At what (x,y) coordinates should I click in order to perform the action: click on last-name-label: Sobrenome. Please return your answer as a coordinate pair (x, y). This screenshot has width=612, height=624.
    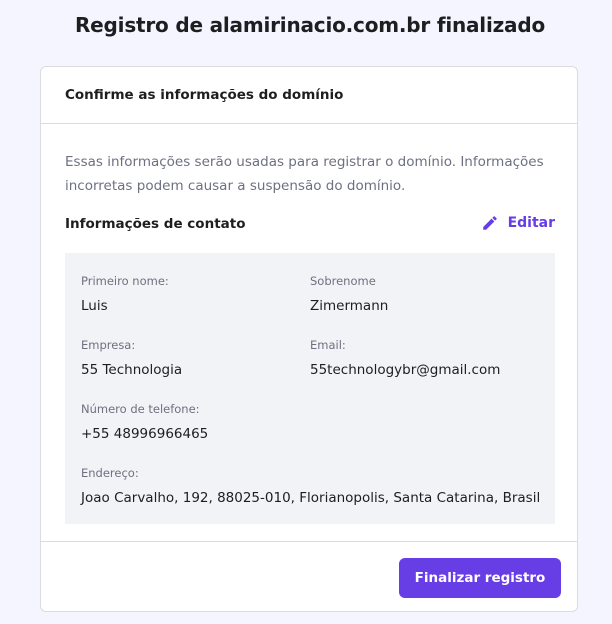
    Looking at the image, I should click on (343, 281).